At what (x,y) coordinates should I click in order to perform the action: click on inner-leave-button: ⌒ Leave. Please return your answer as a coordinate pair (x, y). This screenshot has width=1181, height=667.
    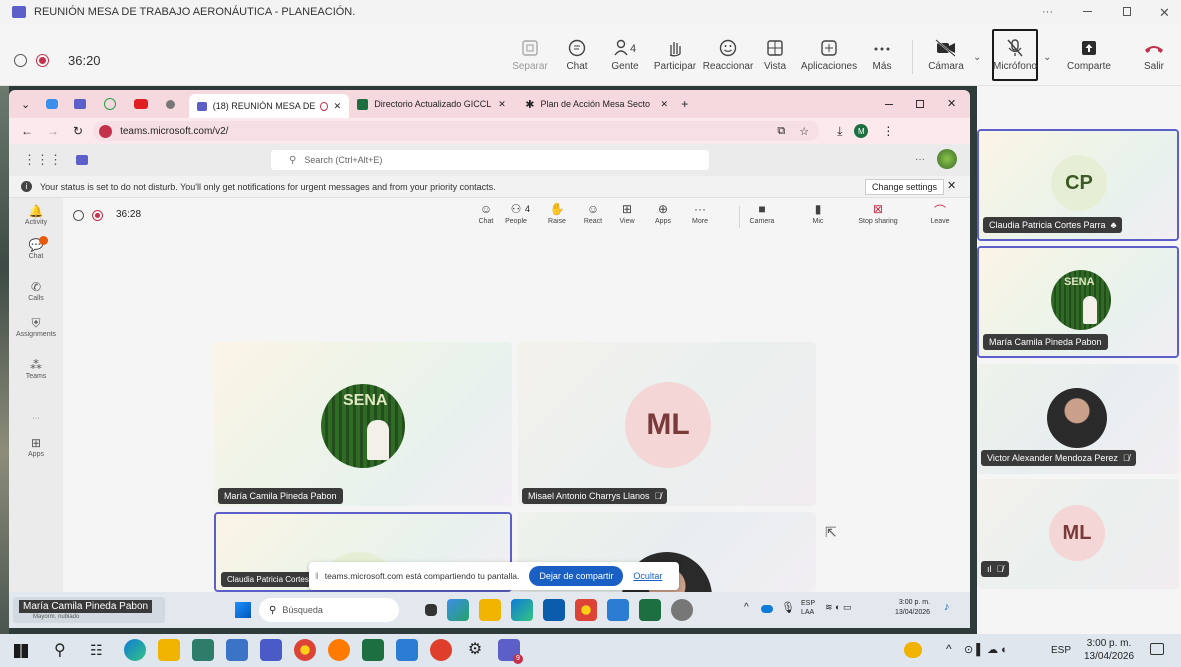
    Looking at the image, I should click on (940, 213).